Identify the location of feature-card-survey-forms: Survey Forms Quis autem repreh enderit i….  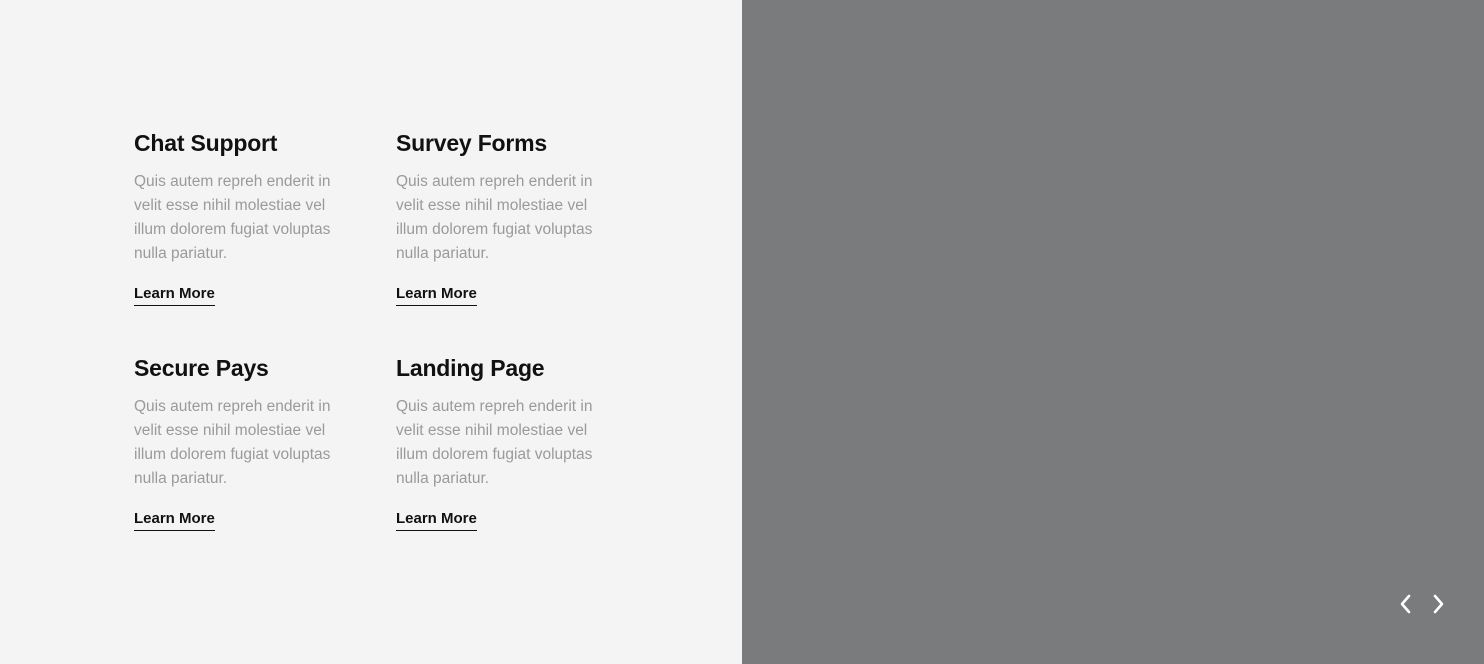
(511, 217).